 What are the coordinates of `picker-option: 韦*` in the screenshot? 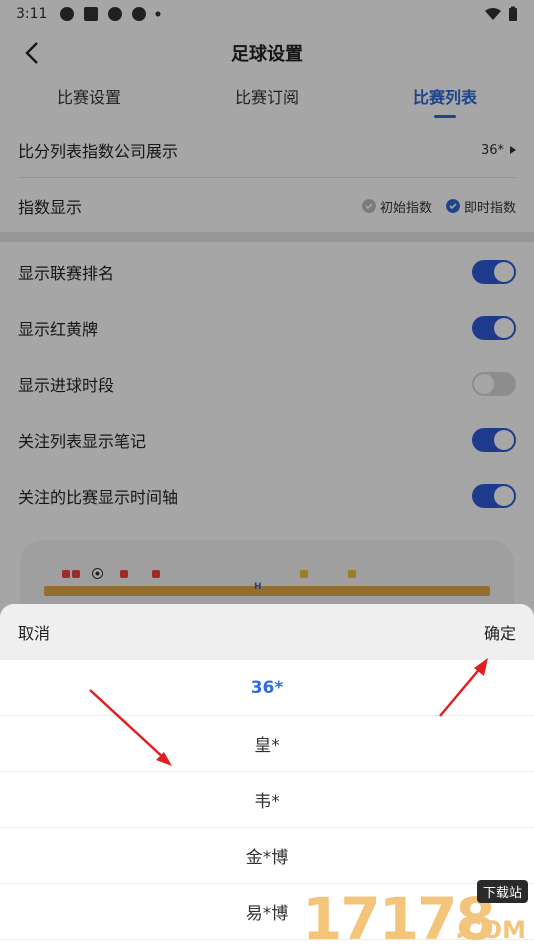 It's located at (267, 800).